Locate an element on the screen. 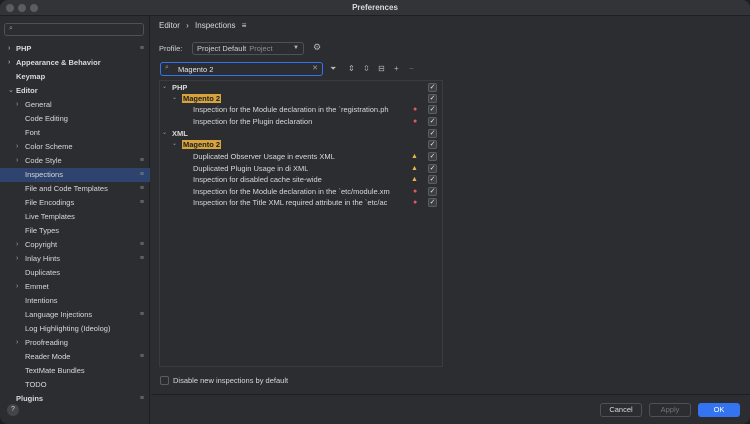  help-button: ? is located at coordinates (13, 410).